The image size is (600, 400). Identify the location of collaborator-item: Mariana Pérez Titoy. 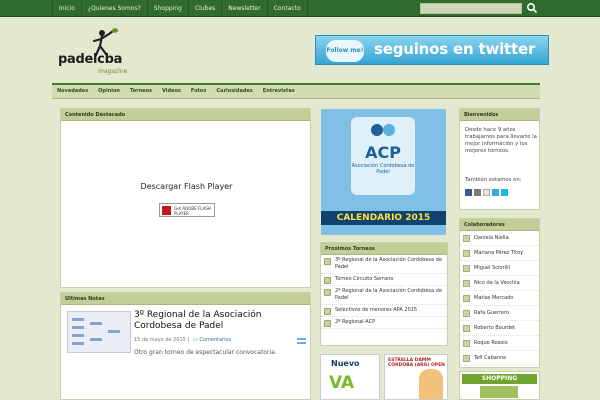
(499, 253).